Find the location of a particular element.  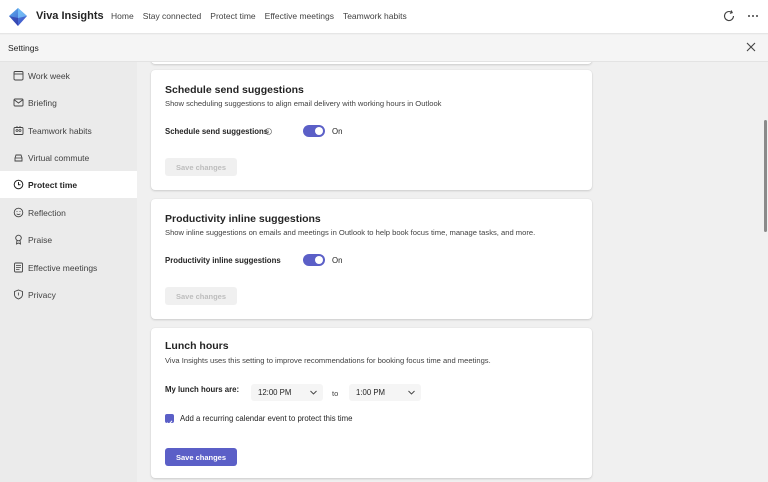

sidebar-item-label: Work week is located at coordinates (49, 76).